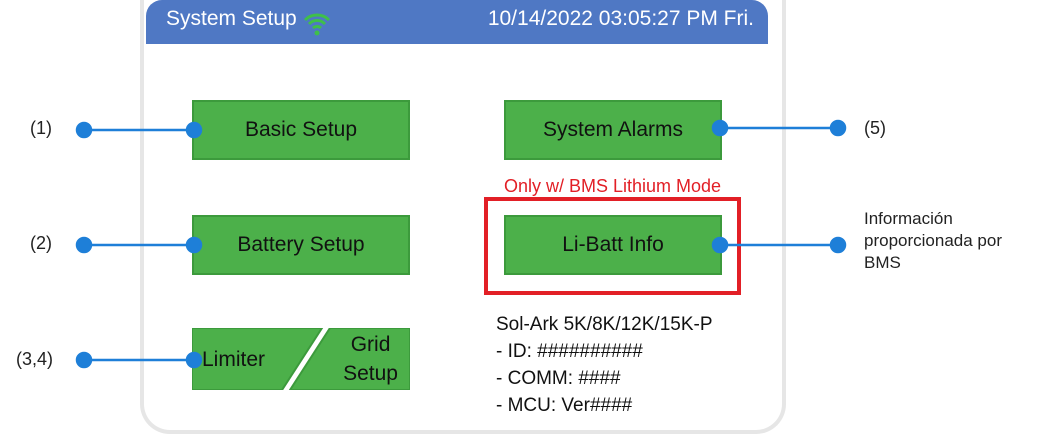  Describe the element at coordinates (933, 240) in the screenshot. I see `callout-label-bms-info: Información proporcionada por BMS` at that location.